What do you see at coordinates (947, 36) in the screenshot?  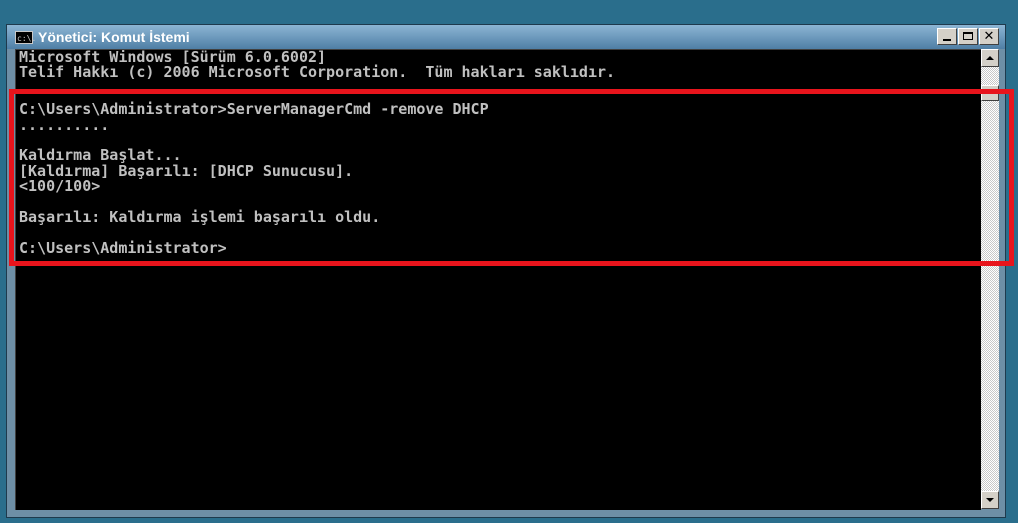 I see `minimize-button` at bounding box center [947, 36].